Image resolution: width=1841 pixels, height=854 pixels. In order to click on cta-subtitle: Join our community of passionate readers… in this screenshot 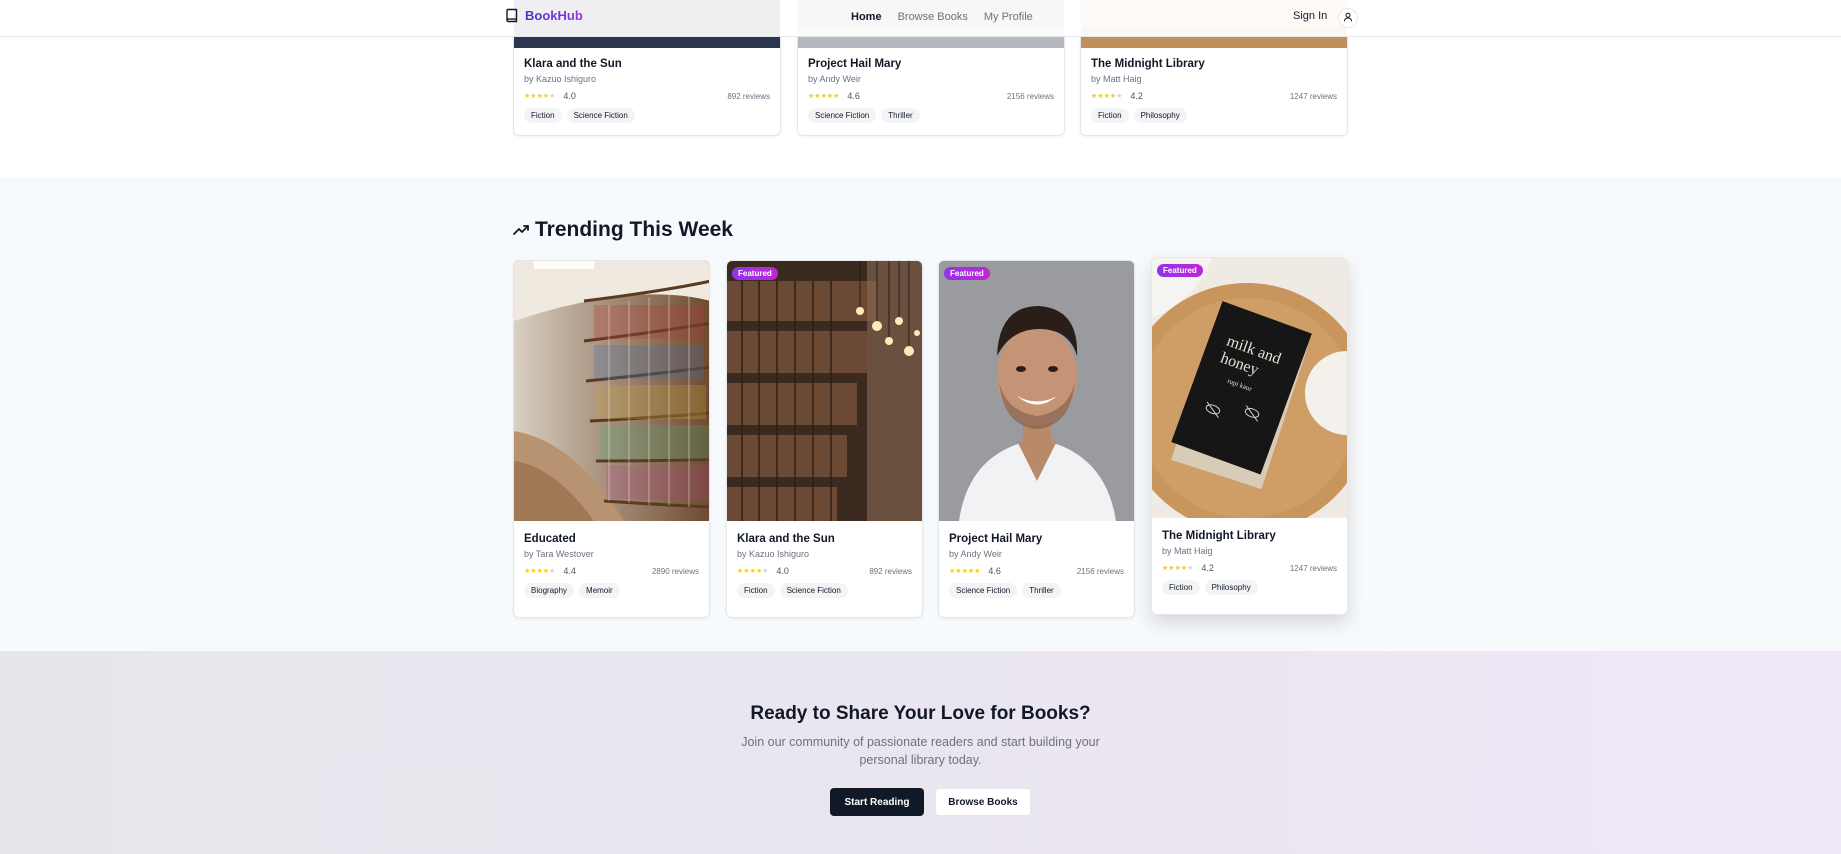, I will do `click(920, 751)`.